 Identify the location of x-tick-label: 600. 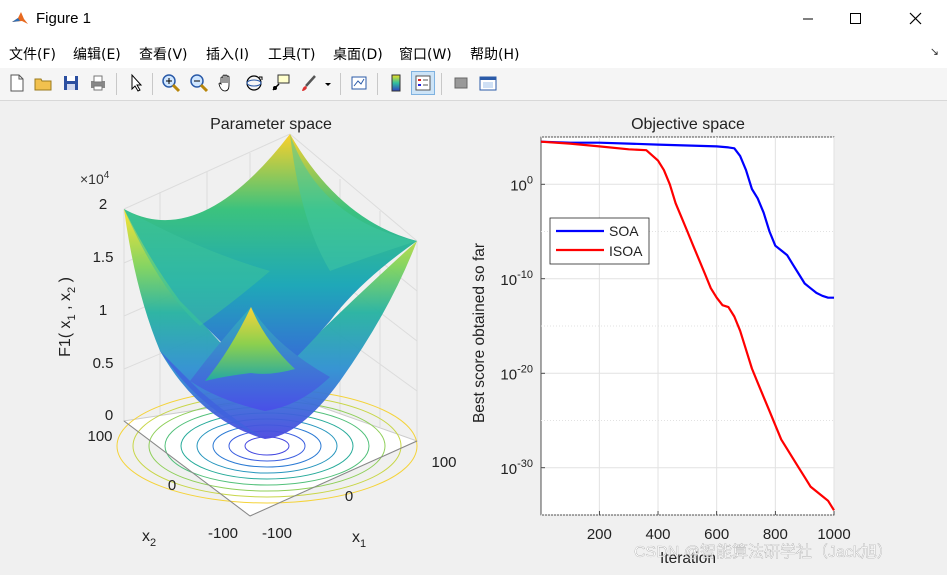
(716, 534).